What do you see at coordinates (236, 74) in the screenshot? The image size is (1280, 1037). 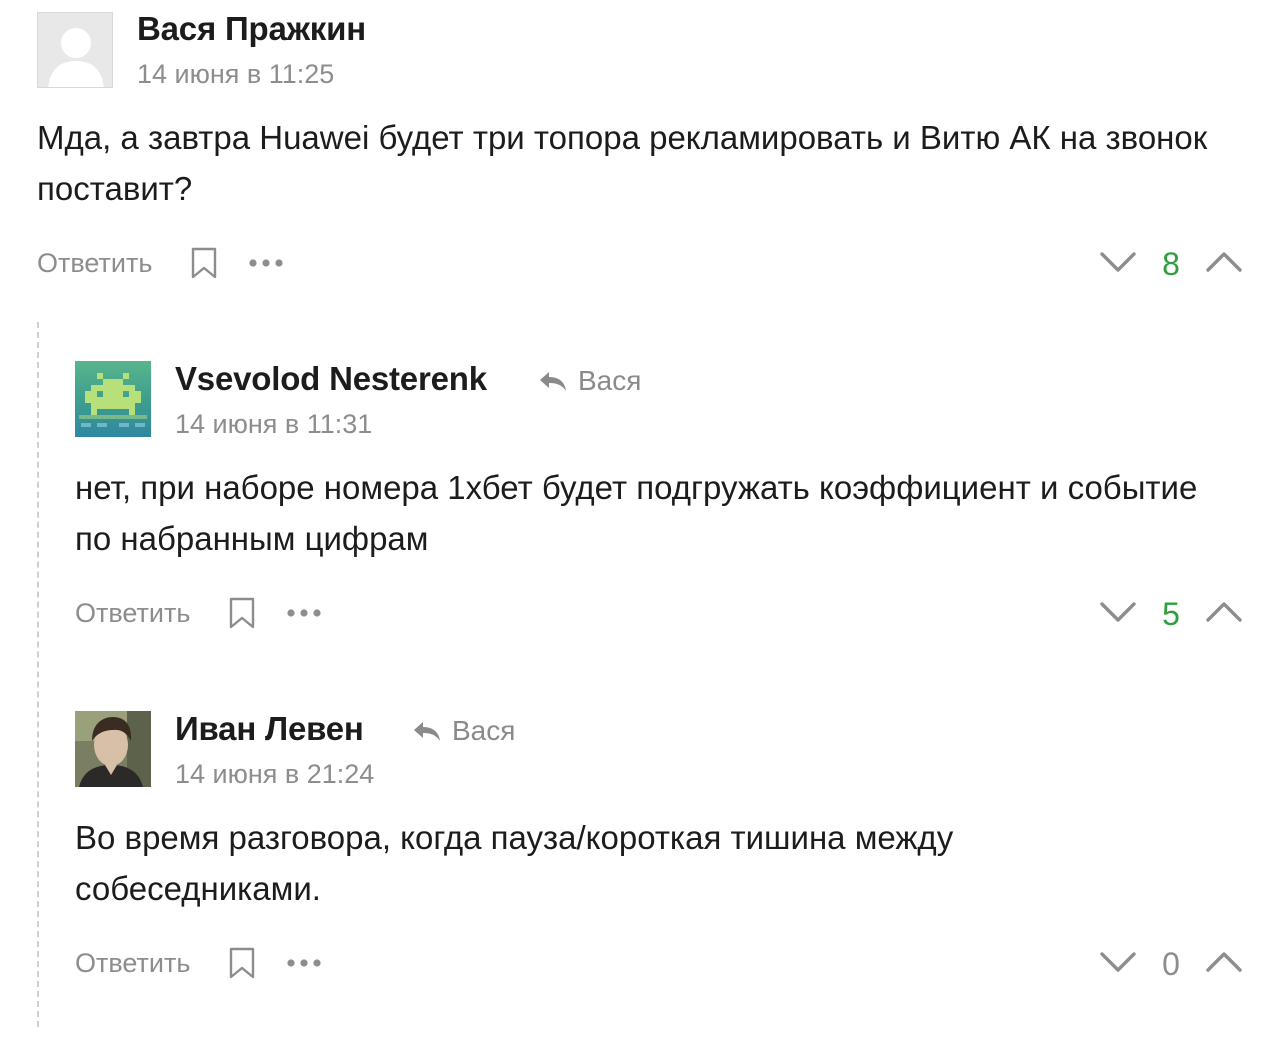 I see `comment-date: 14 июня в 11:25` at bounding box center [236, 74].